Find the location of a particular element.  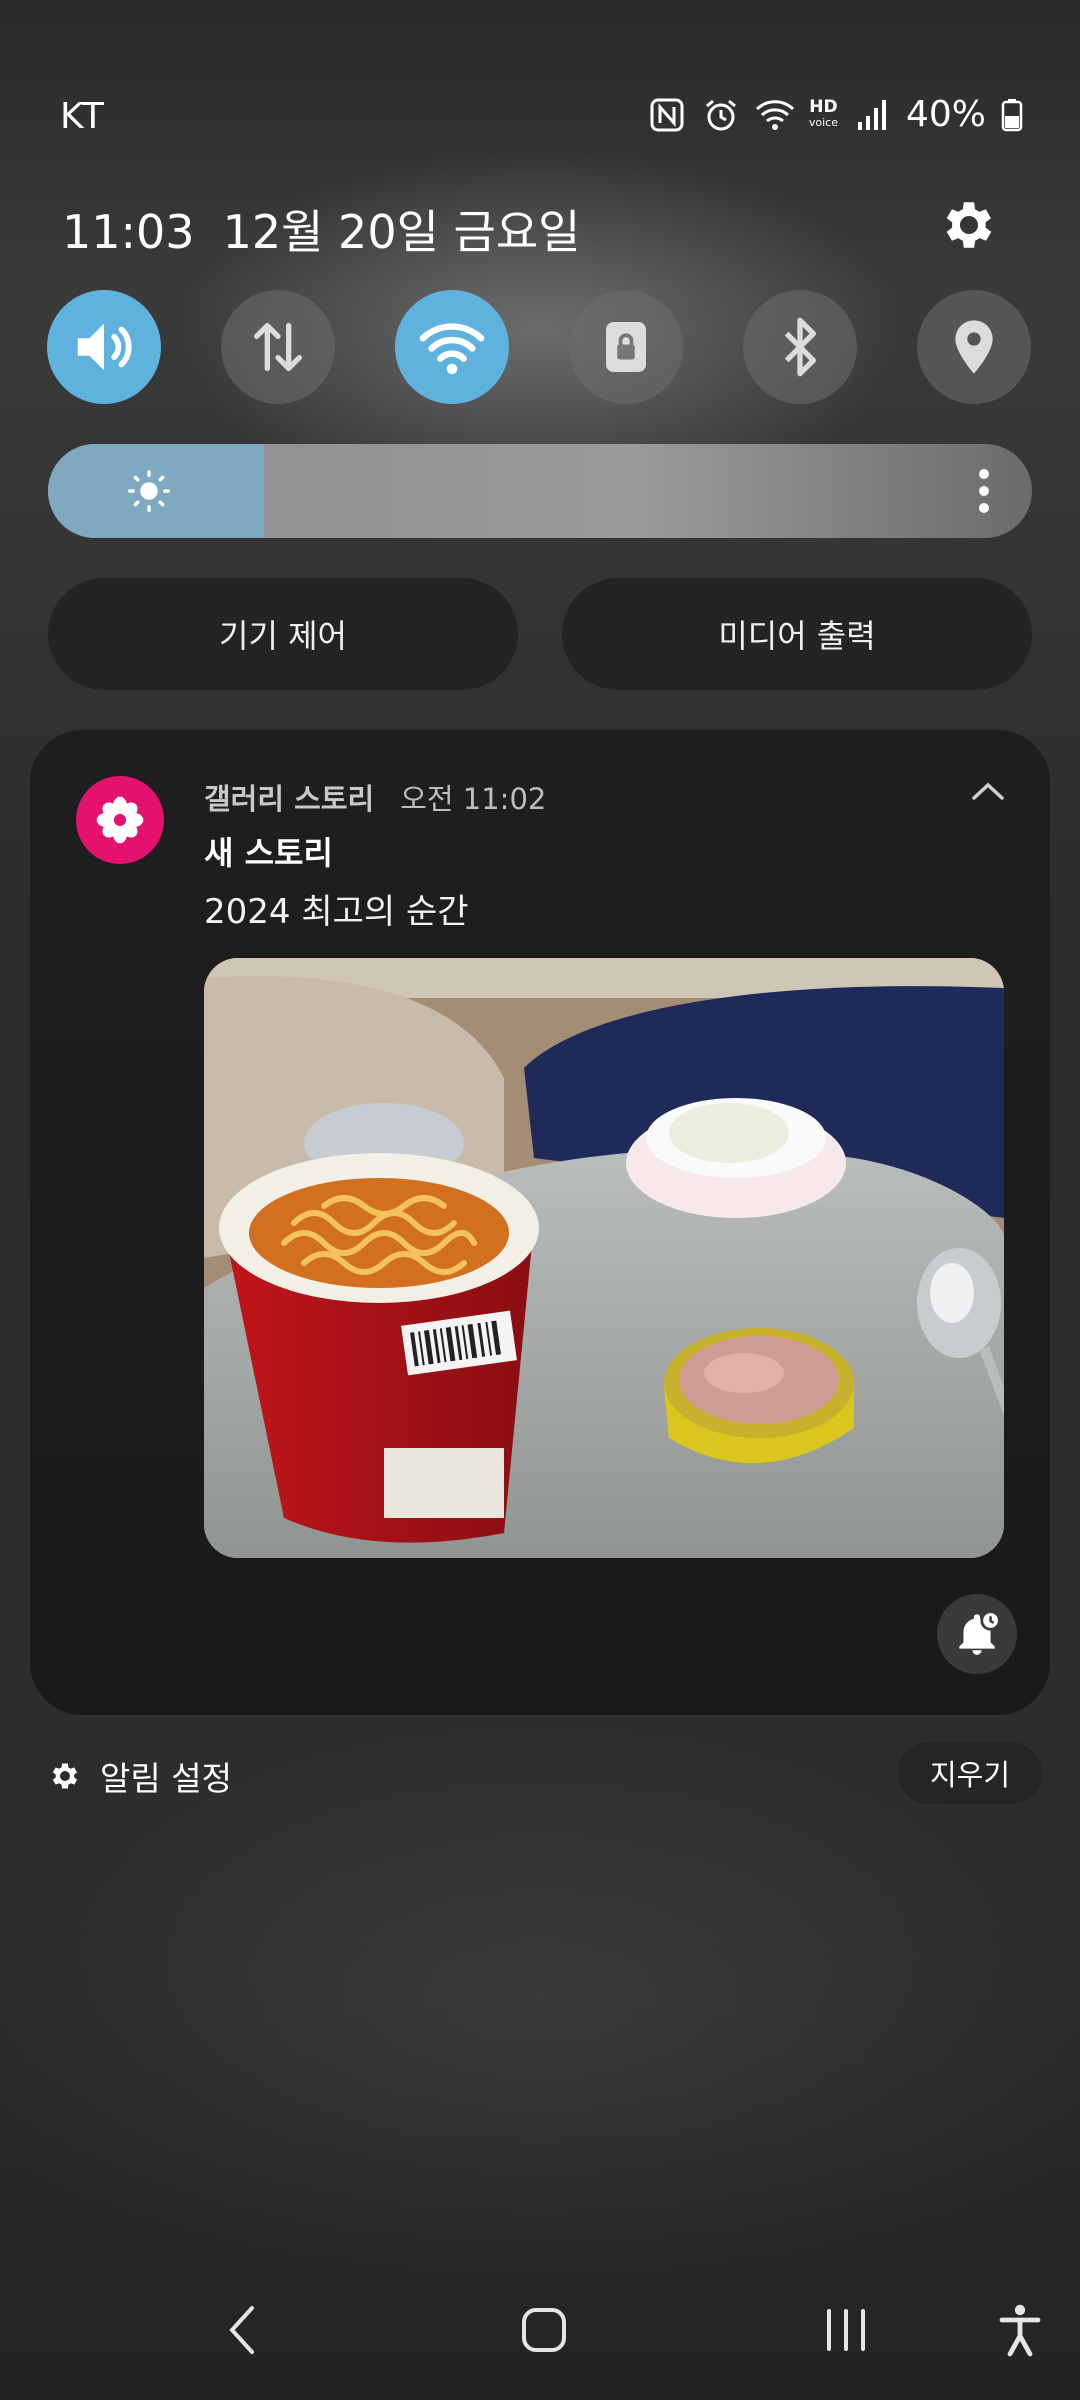

accessibility-icon is located at coordinates (1020, 2330).